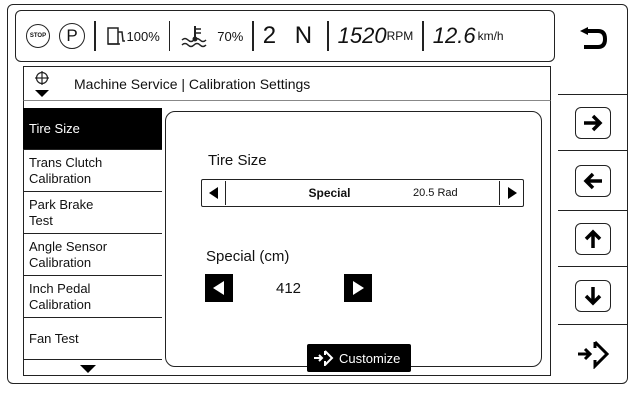 The height and width of the screenshot is (394, 635). I want to click on speed-indicator: 12.6 km/h, so click(468, 36).